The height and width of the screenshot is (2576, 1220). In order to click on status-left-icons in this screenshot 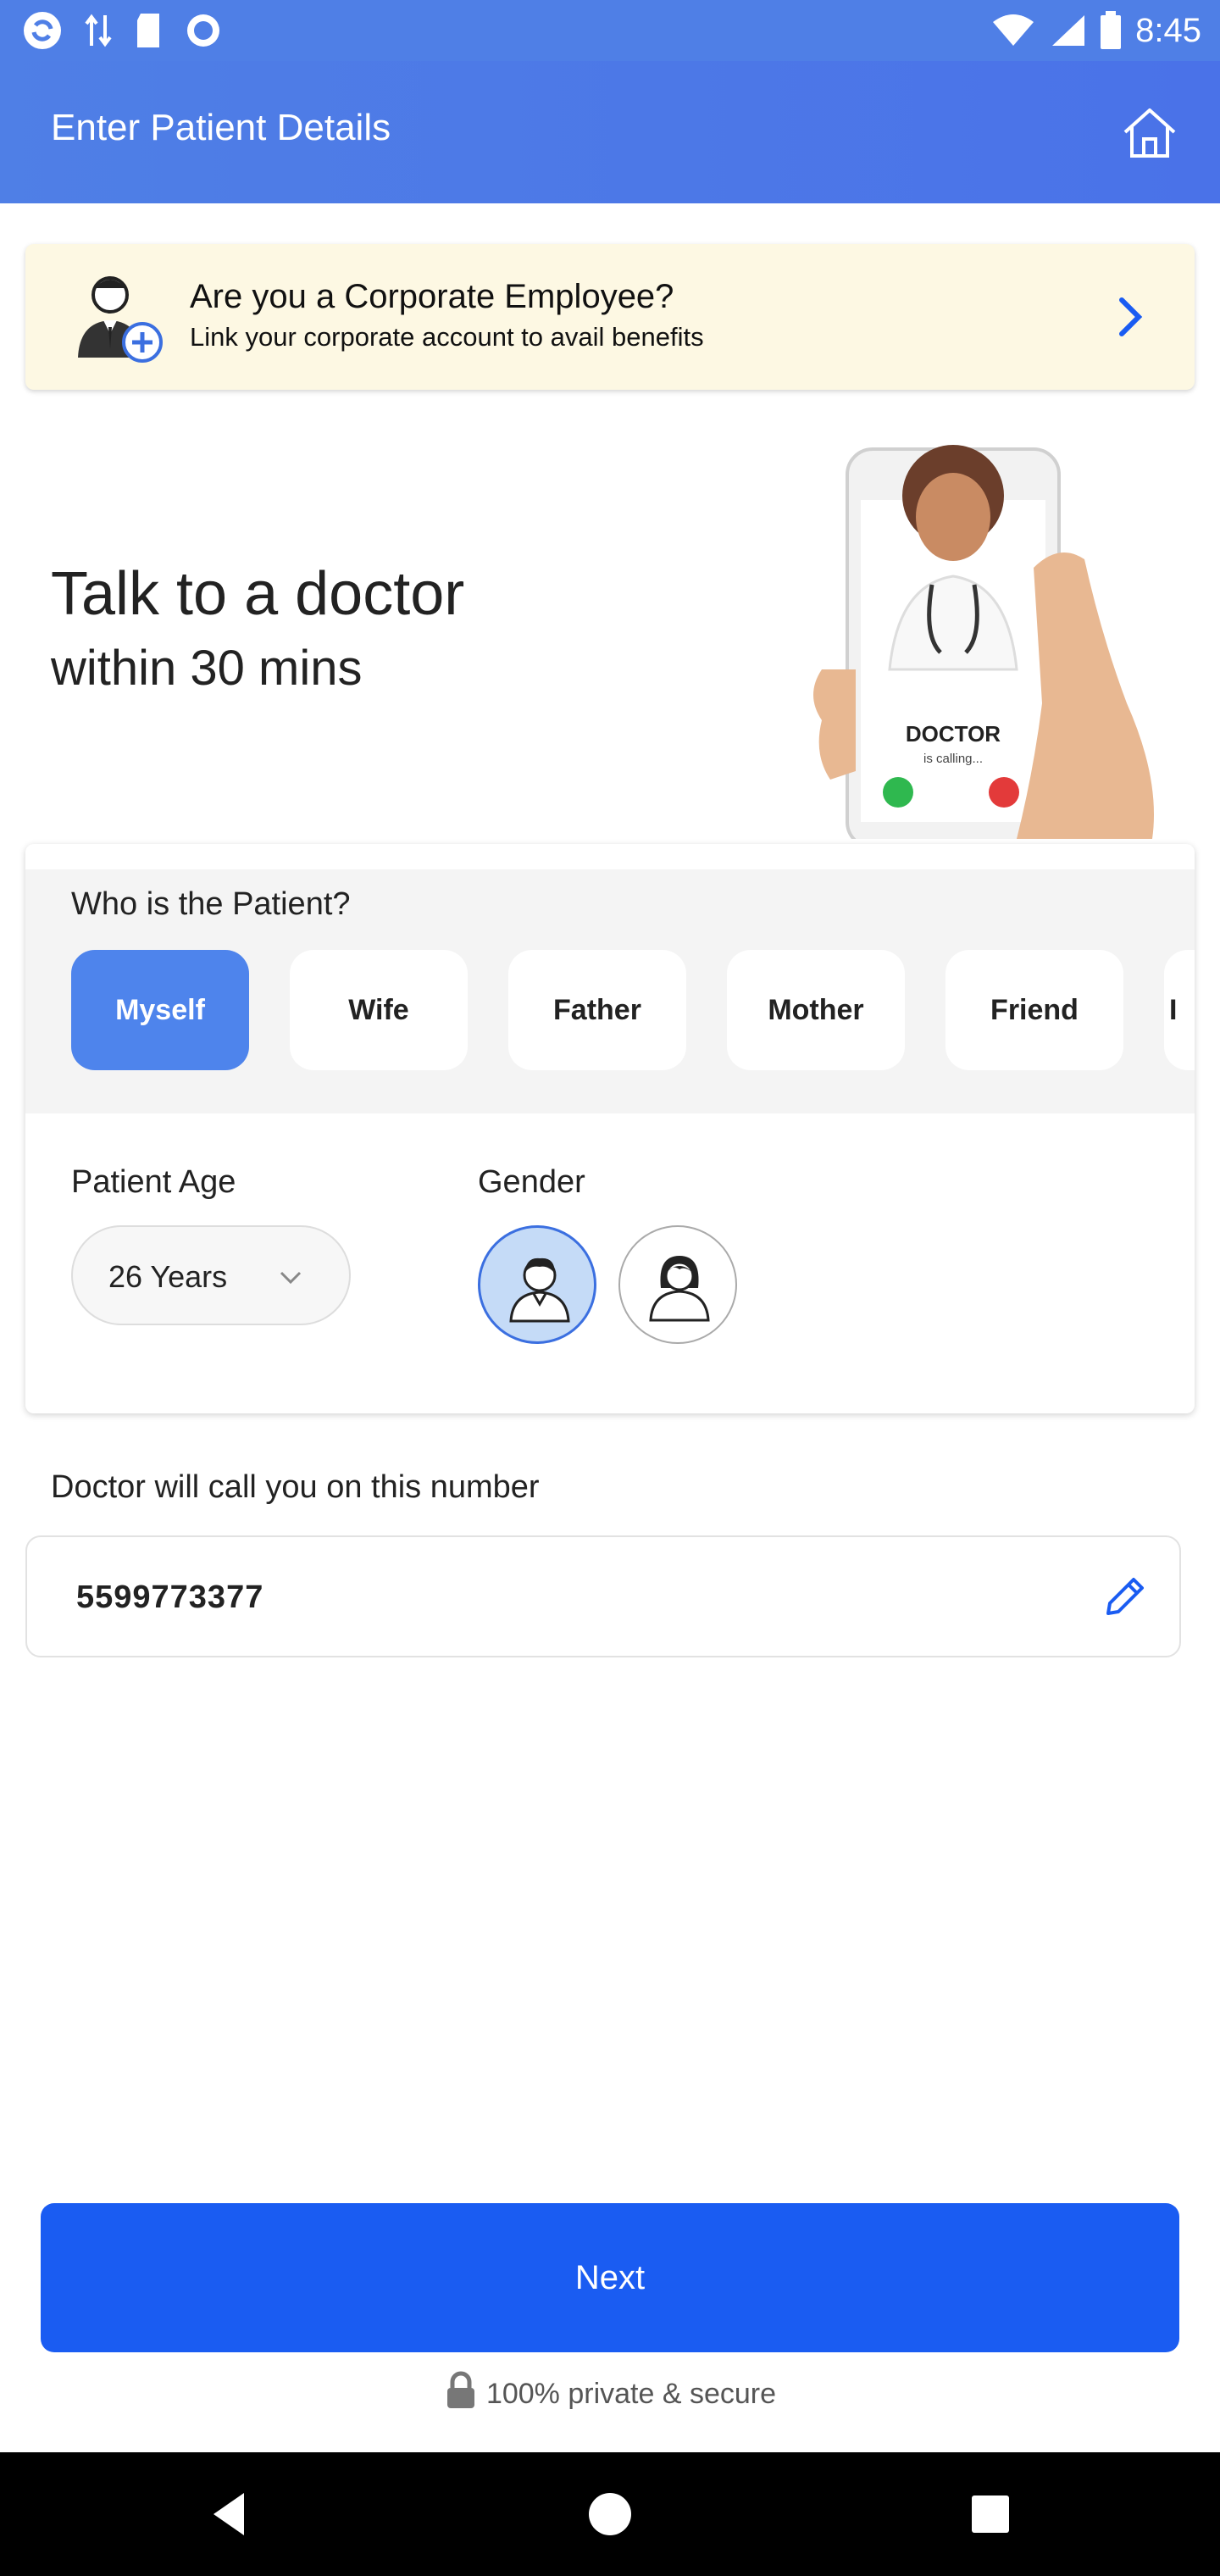, I will do `click(122, 30)`.